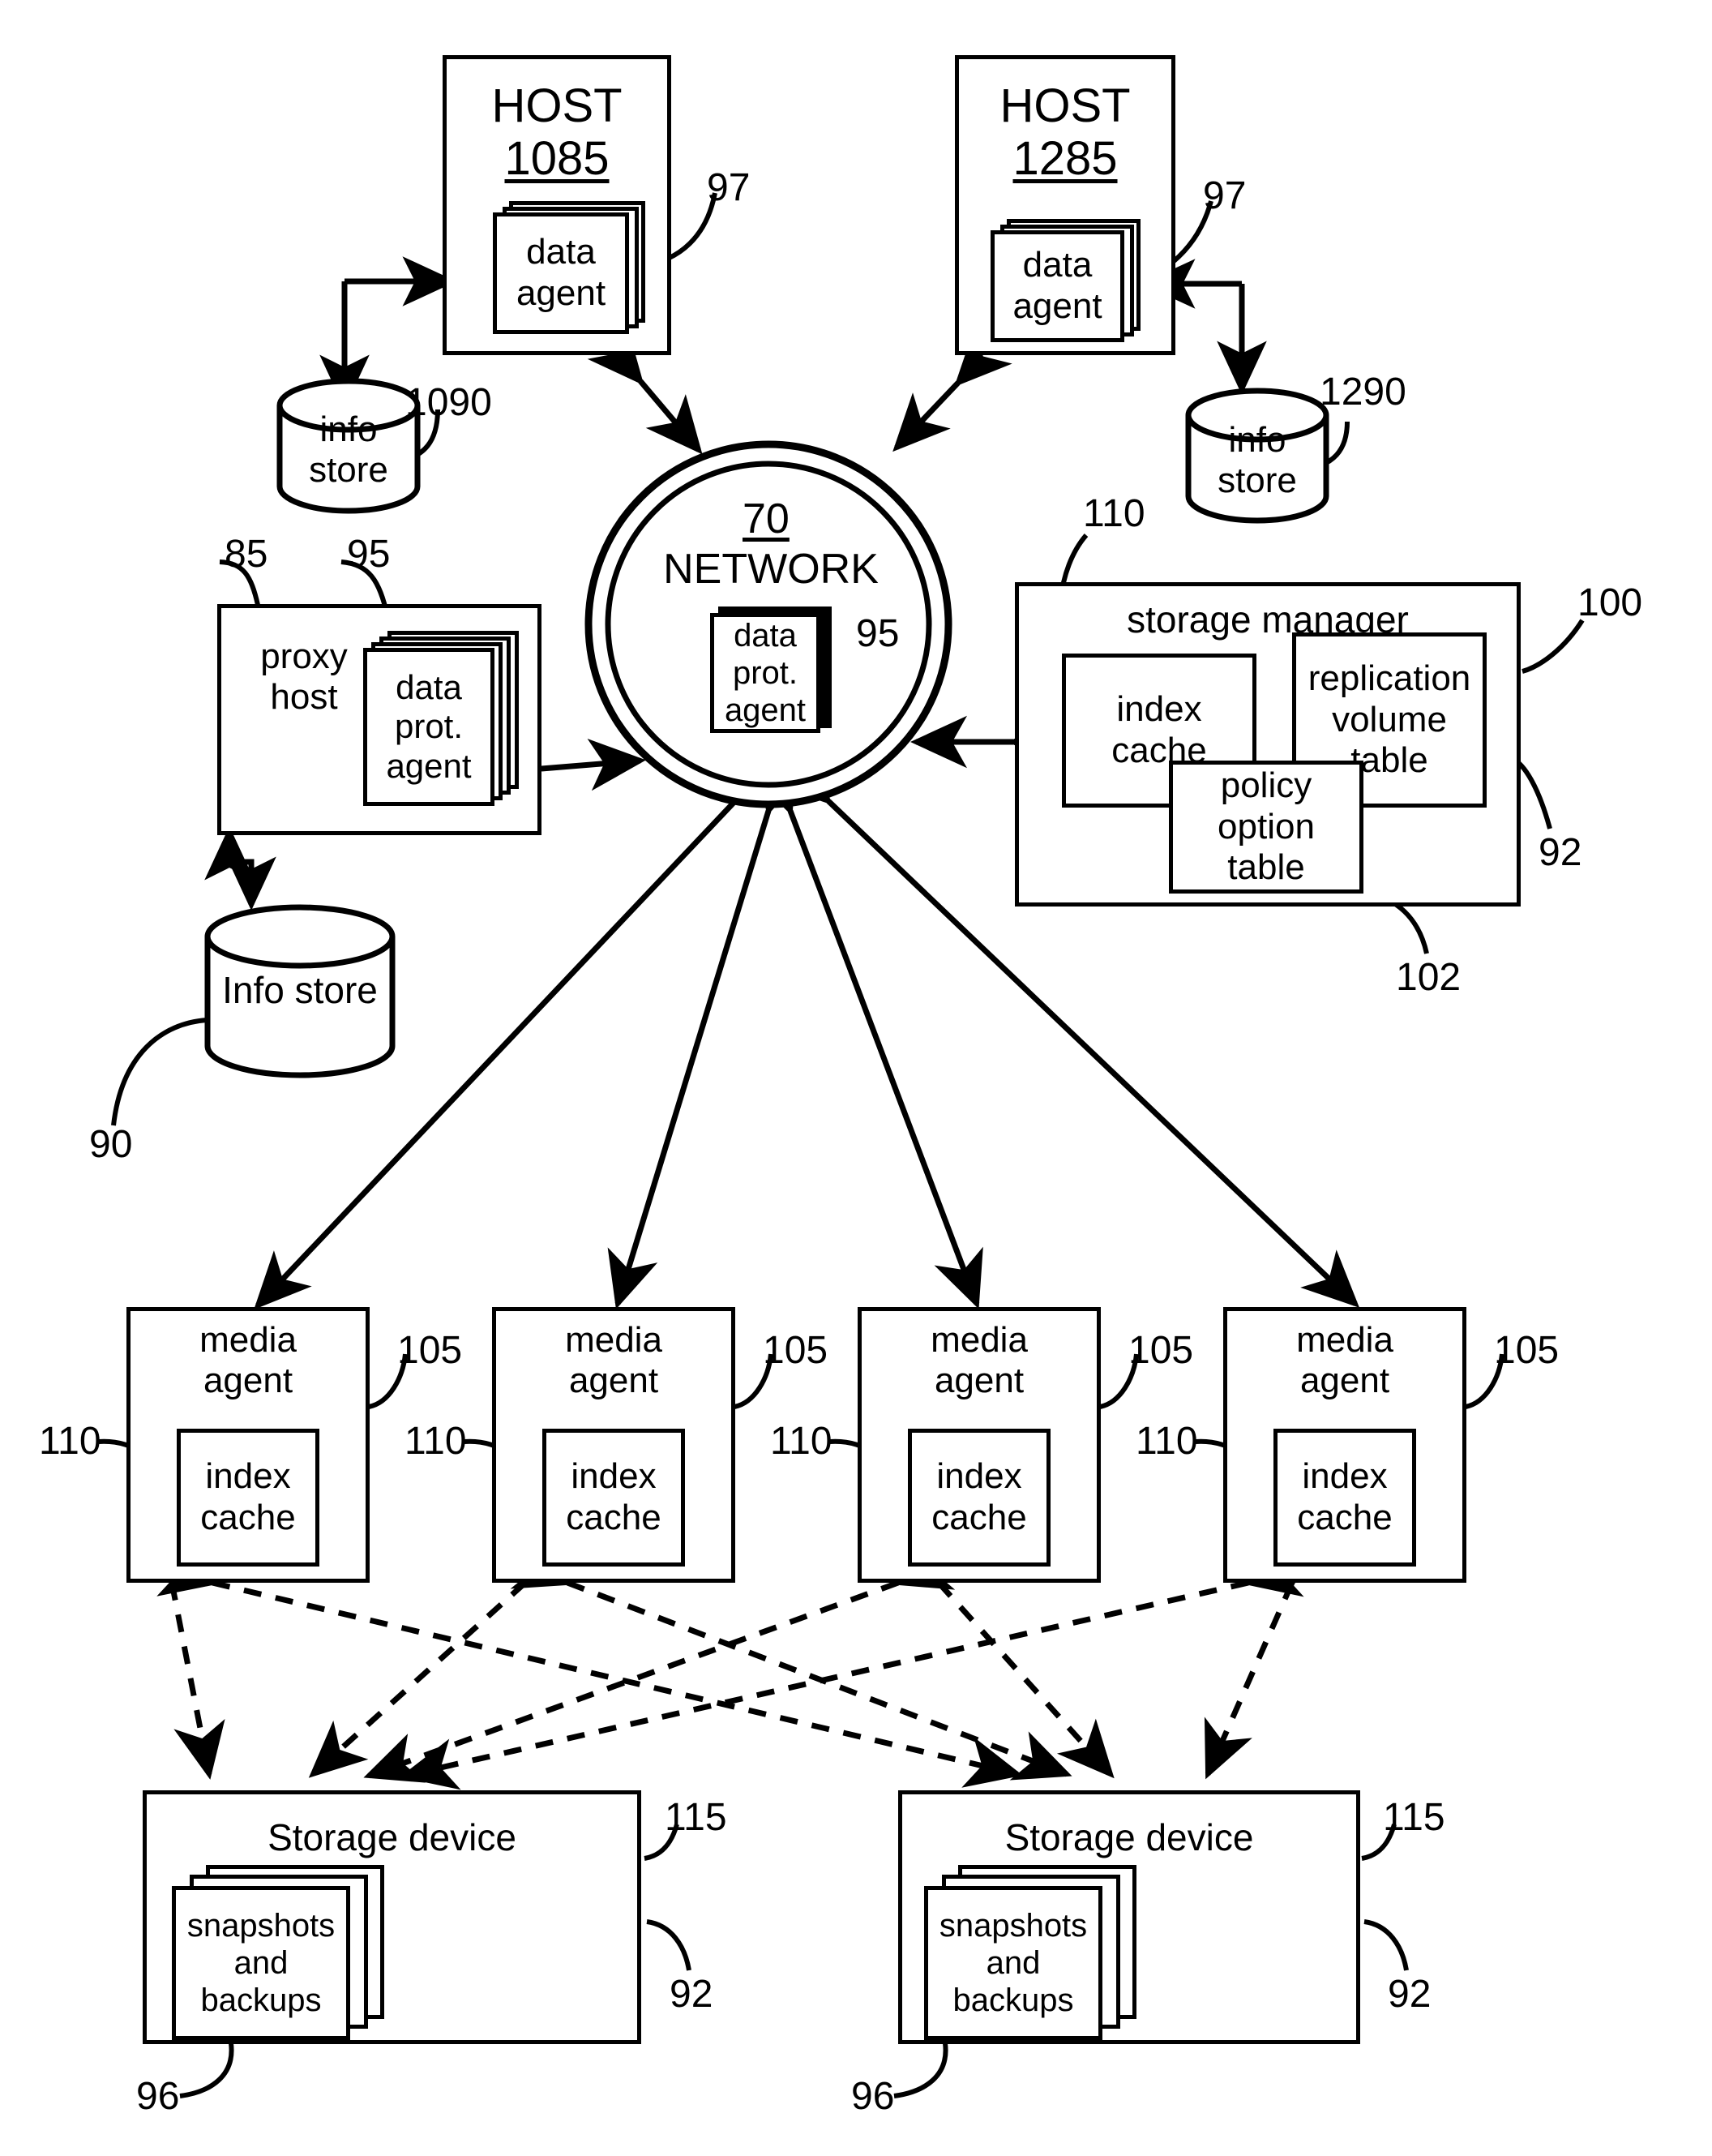  Describe the element at coordinates (300, 990) in the screenshot. I see `proxy-info-store-label: Info store` at that location.